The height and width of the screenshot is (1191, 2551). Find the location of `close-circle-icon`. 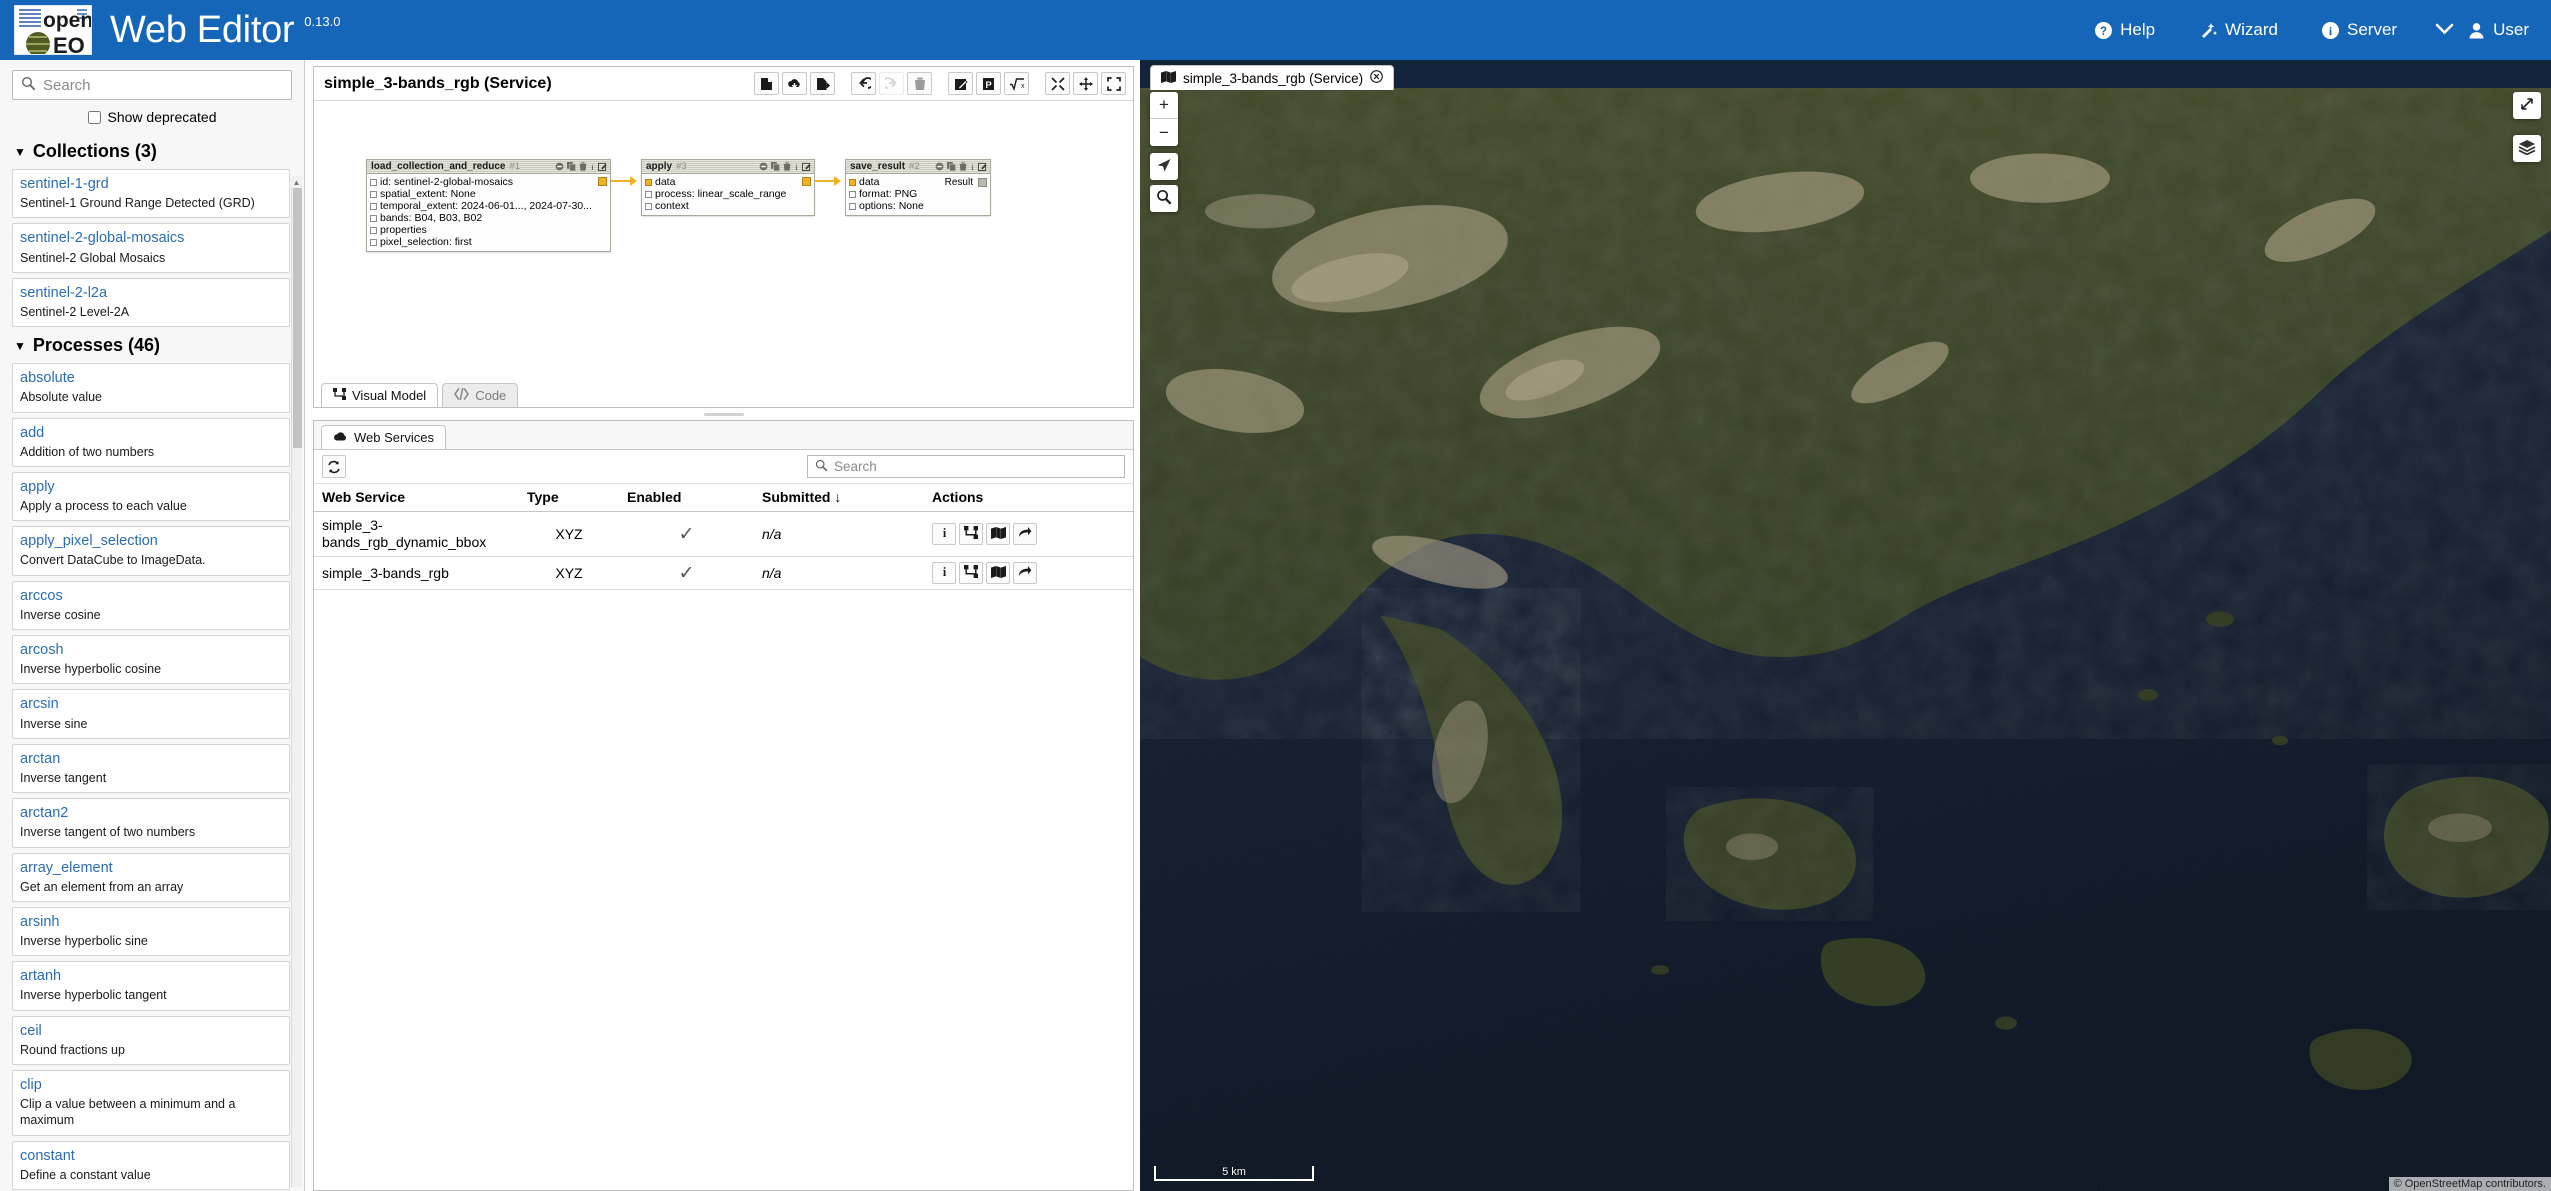

close-circle-icon is located at coordinates (1376, 78).